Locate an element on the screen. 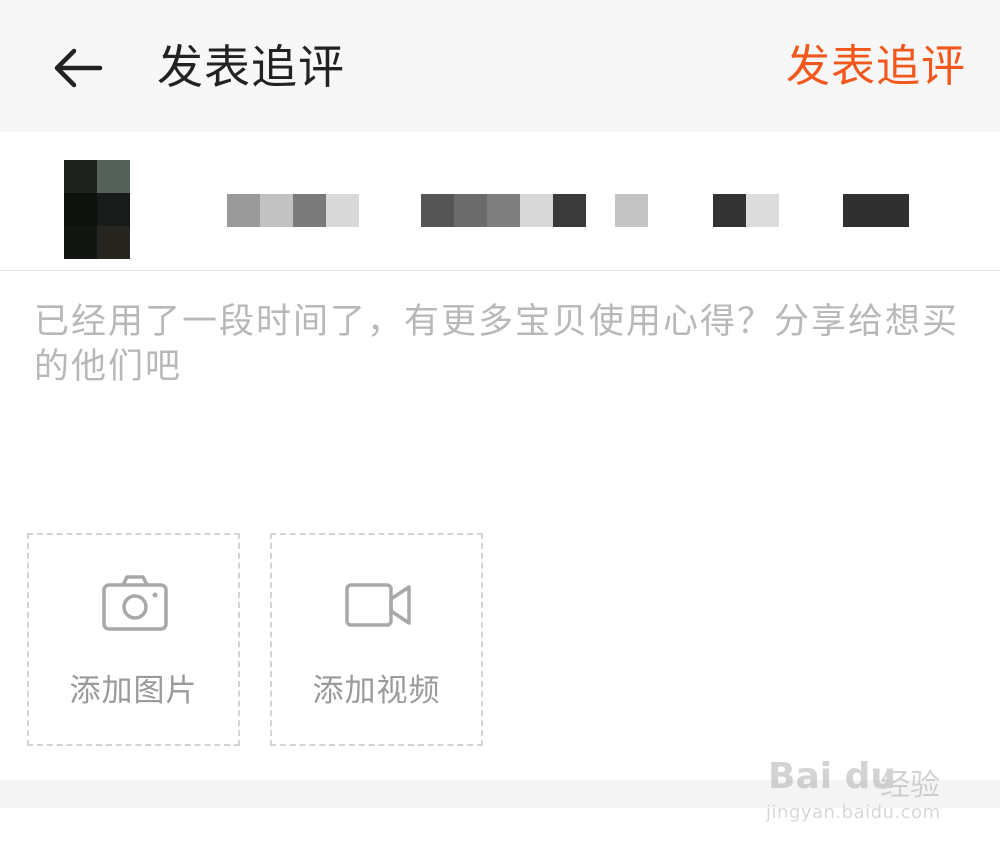  review-text-input: 已经用了一段时间了，有更多宝贝使用心得？分享给想买的他们吧 is located at coordinates (504, 345).